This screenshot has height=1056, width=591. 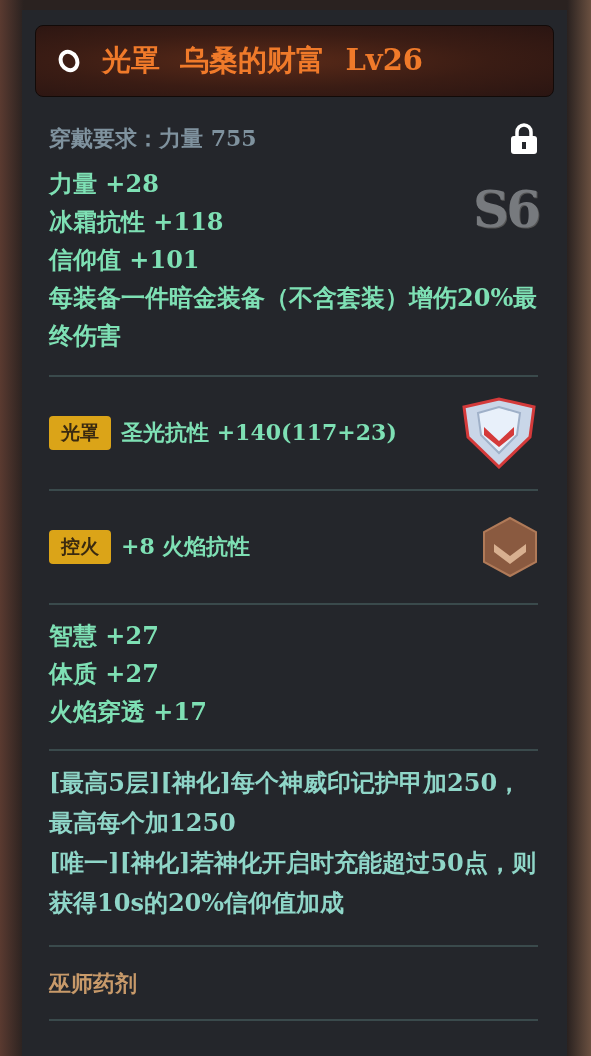 What do you see at coordinates (262, 60) in the screenshot?
I see `item-title: 光罩 乌桑的财富 Lv26` at bounding box center [262, 60].